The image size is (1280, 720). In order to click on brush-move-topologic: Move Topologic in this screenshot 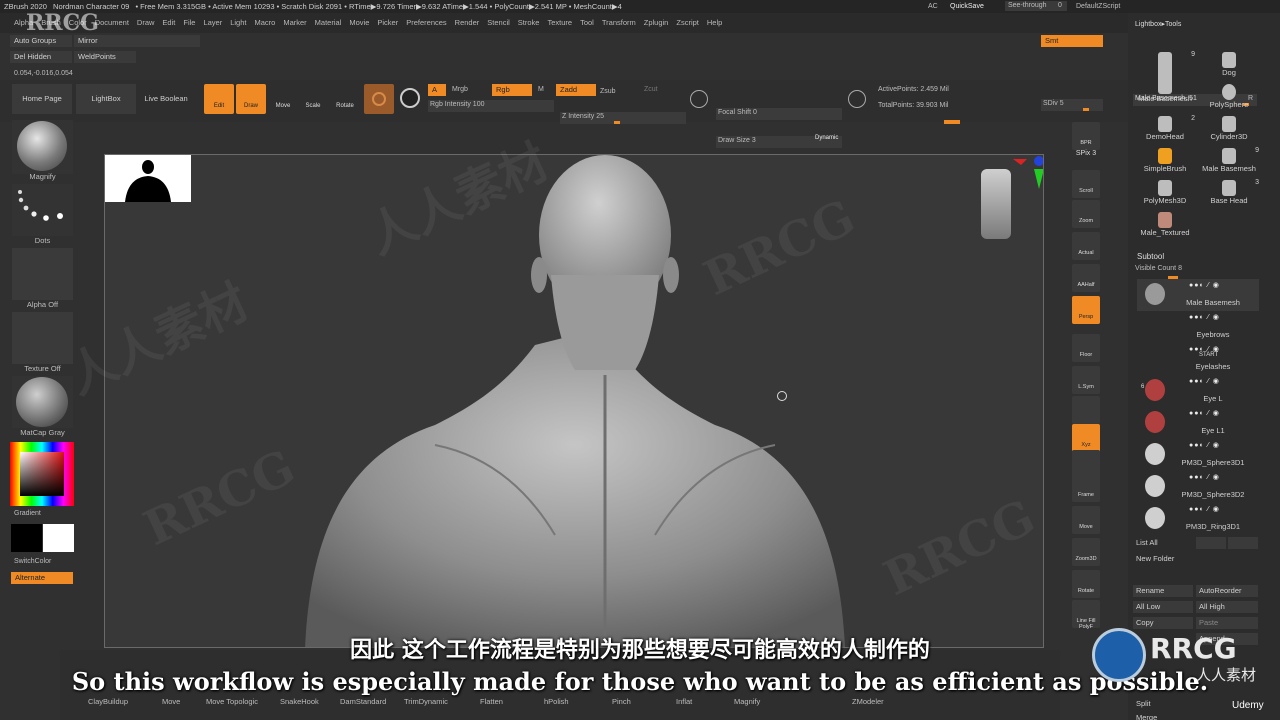, I will do `click(232, 701)`.